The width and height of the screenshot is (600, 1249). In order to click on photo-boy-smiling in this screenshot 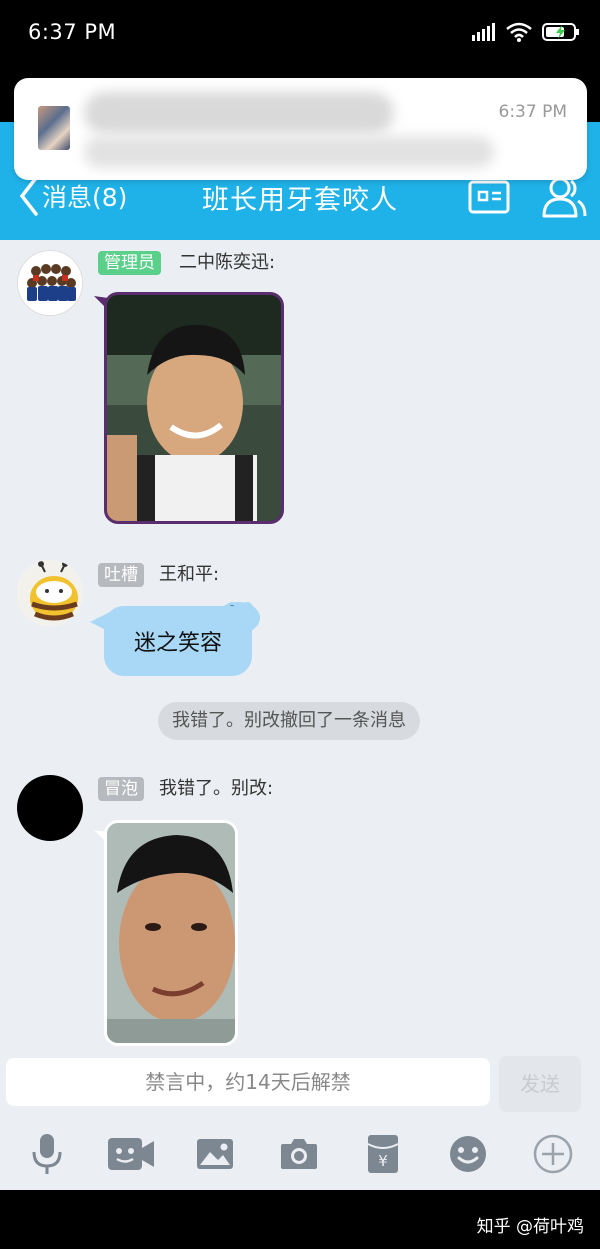, I will do `click(194, 408)`.